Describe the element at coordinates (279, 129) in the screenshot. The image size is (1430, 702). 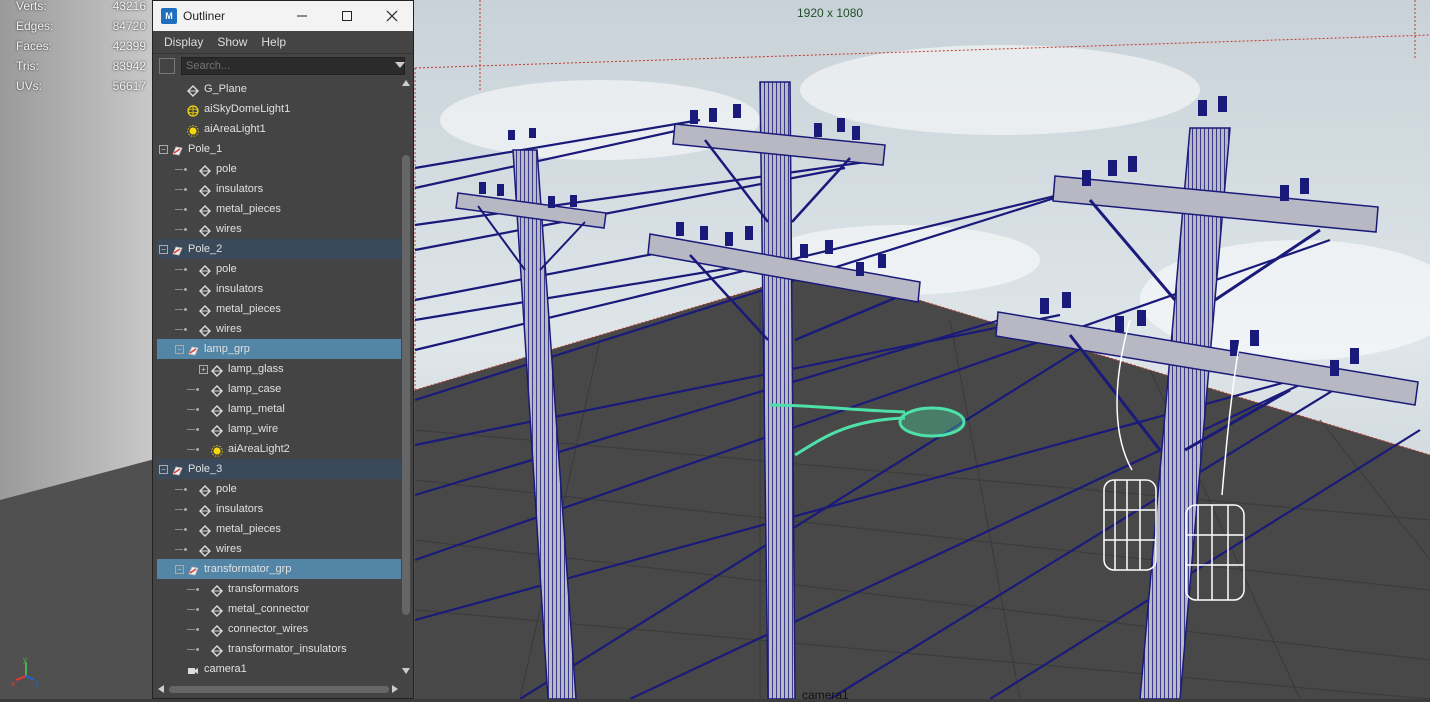
I see `outliner-item: aiAreaLight1` at that location.